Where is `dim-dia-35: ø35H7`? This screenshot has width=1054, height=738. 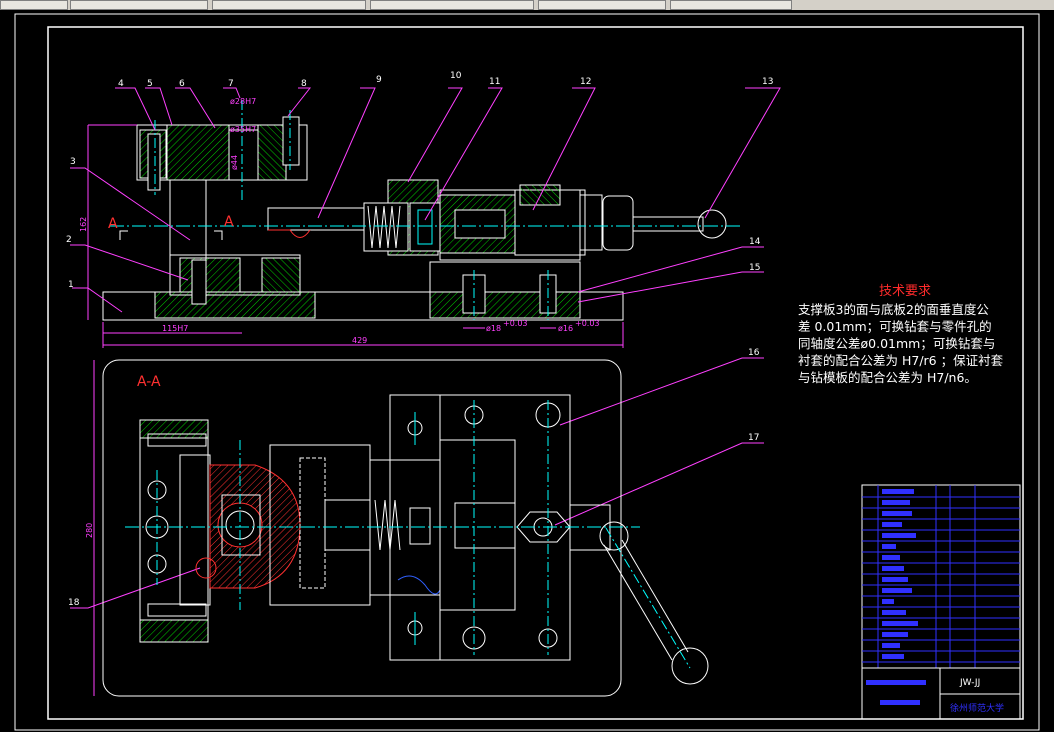 dim-dia-35: ø35H7 is located at coordinates (243, 129).